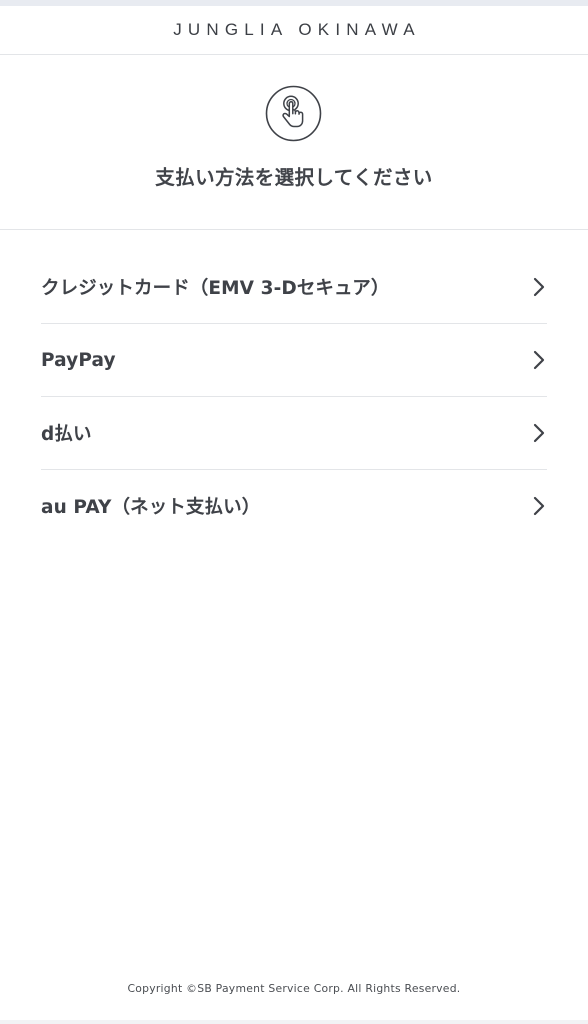 The image size is (588, 1024). What do you see at coordinates (151, 507) in the screenshot?
I see `payment-method-label: au PAY（ネット支払い）` at bounding box center [151, 507].